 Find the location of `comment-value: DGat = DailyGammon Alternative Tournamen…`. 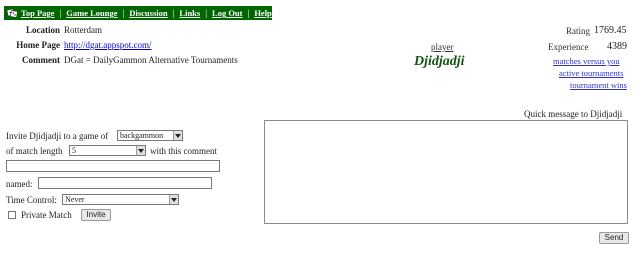

comment-value: DGat = DailyGammon Alternative Tournamen… is located at coordinates (151, 60).